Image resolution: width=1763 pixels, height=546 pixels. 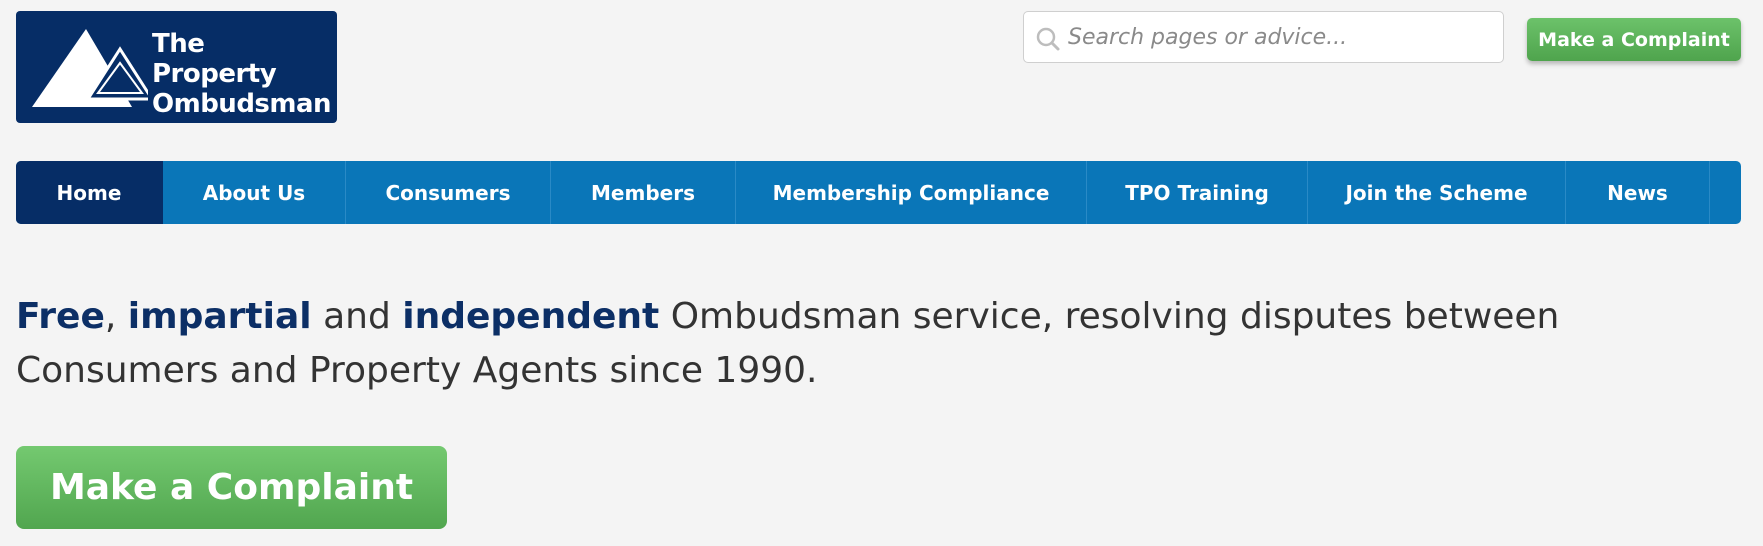 I want to click on header-complaint-button: Make a Complaint, so click(x=1634, y=39).